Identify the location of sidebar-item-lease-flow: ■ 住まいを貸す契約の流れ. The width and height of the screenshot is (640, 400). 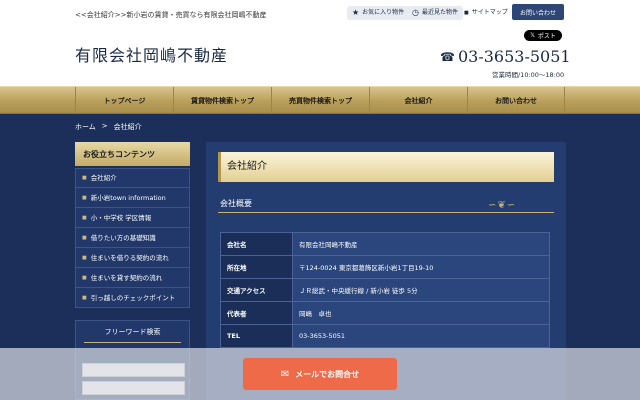
(132, 278).